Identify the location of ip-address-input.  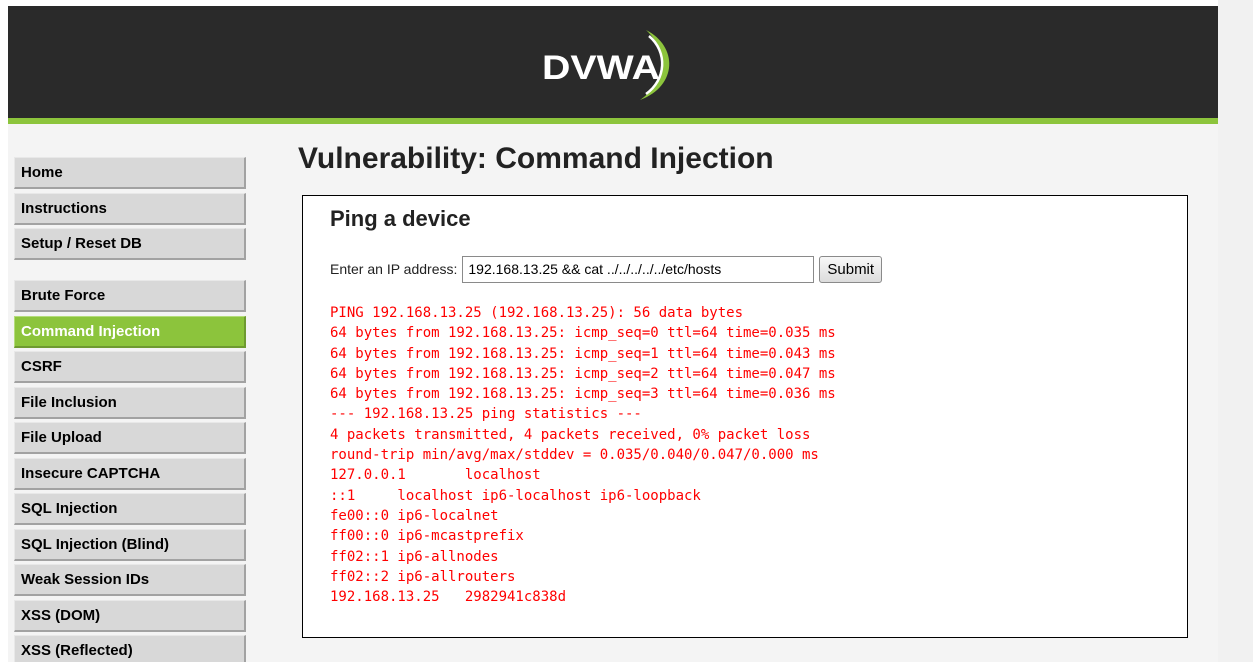
(638, 269).